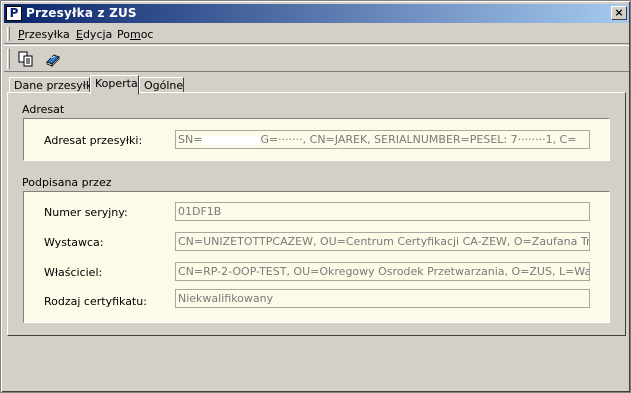 Image resolution: width=631 pixels, height=393 pixels. Describe the element at coordinates (316, 13) in the screenshot. I see `title-bar: P Przesyłka z ZUS ×` at that location.